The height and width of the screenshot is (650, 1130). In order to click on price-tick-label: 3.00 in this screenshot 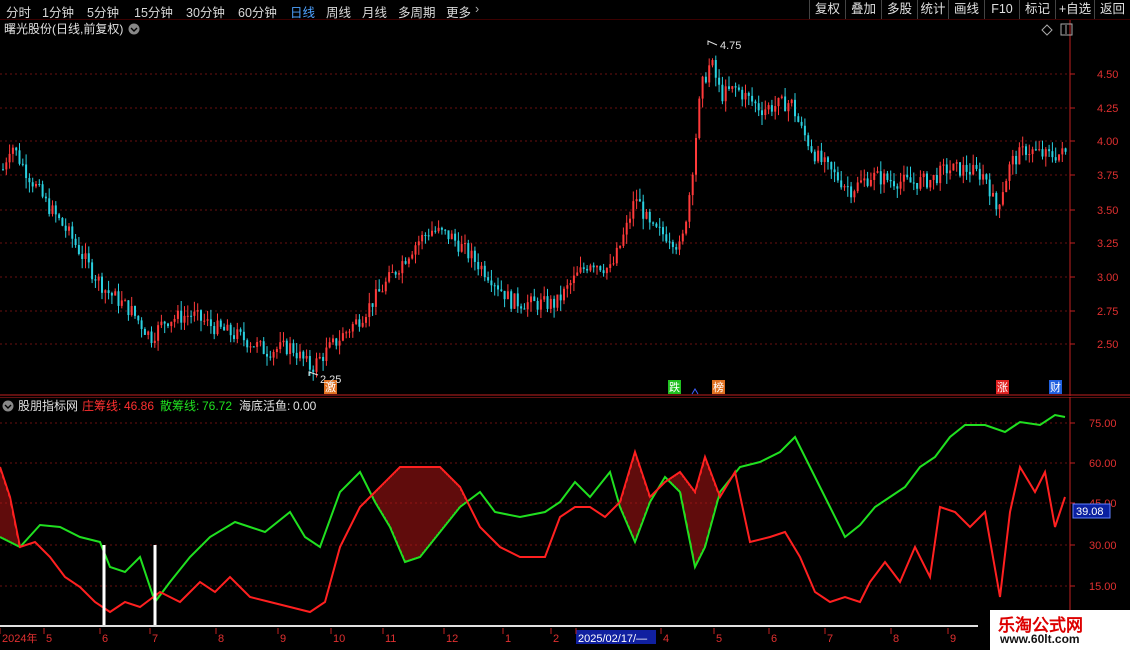, I will do `click(1107, 278)`.